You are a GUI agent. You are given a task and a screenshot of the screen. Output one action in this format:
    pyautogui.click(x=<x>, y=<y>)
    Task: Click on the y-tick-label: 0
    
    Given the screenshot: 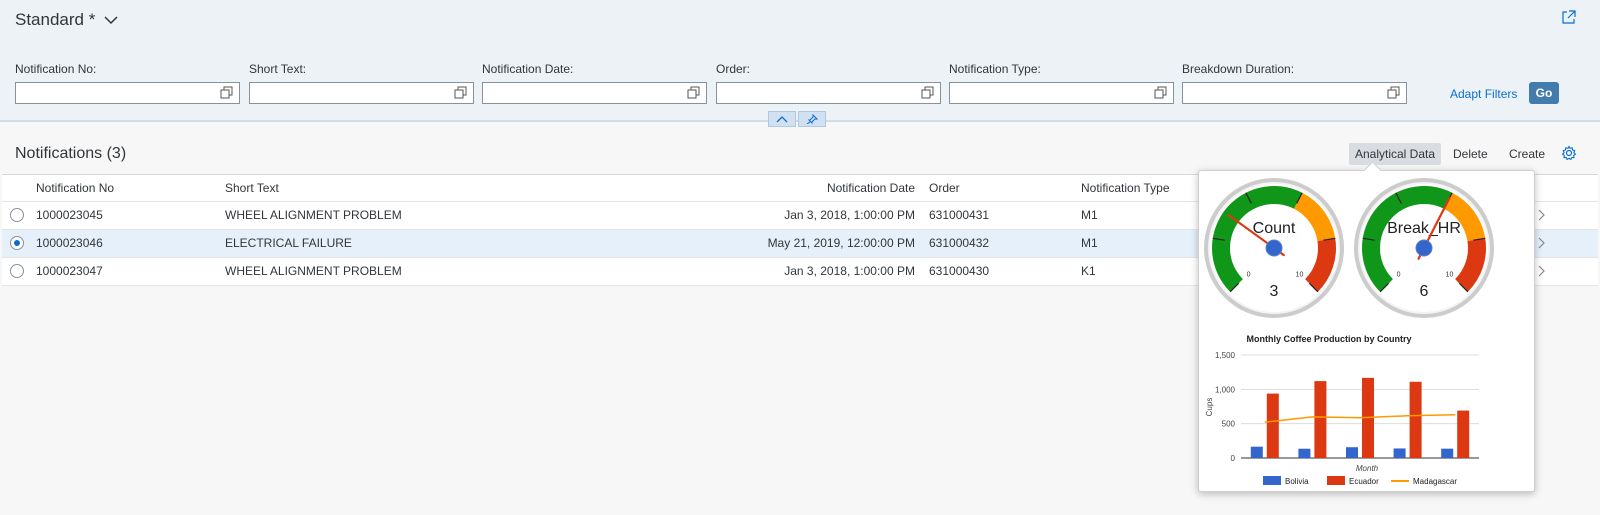 What is the action you would take?
    pyautogui.click(x=1233, y=458)
    